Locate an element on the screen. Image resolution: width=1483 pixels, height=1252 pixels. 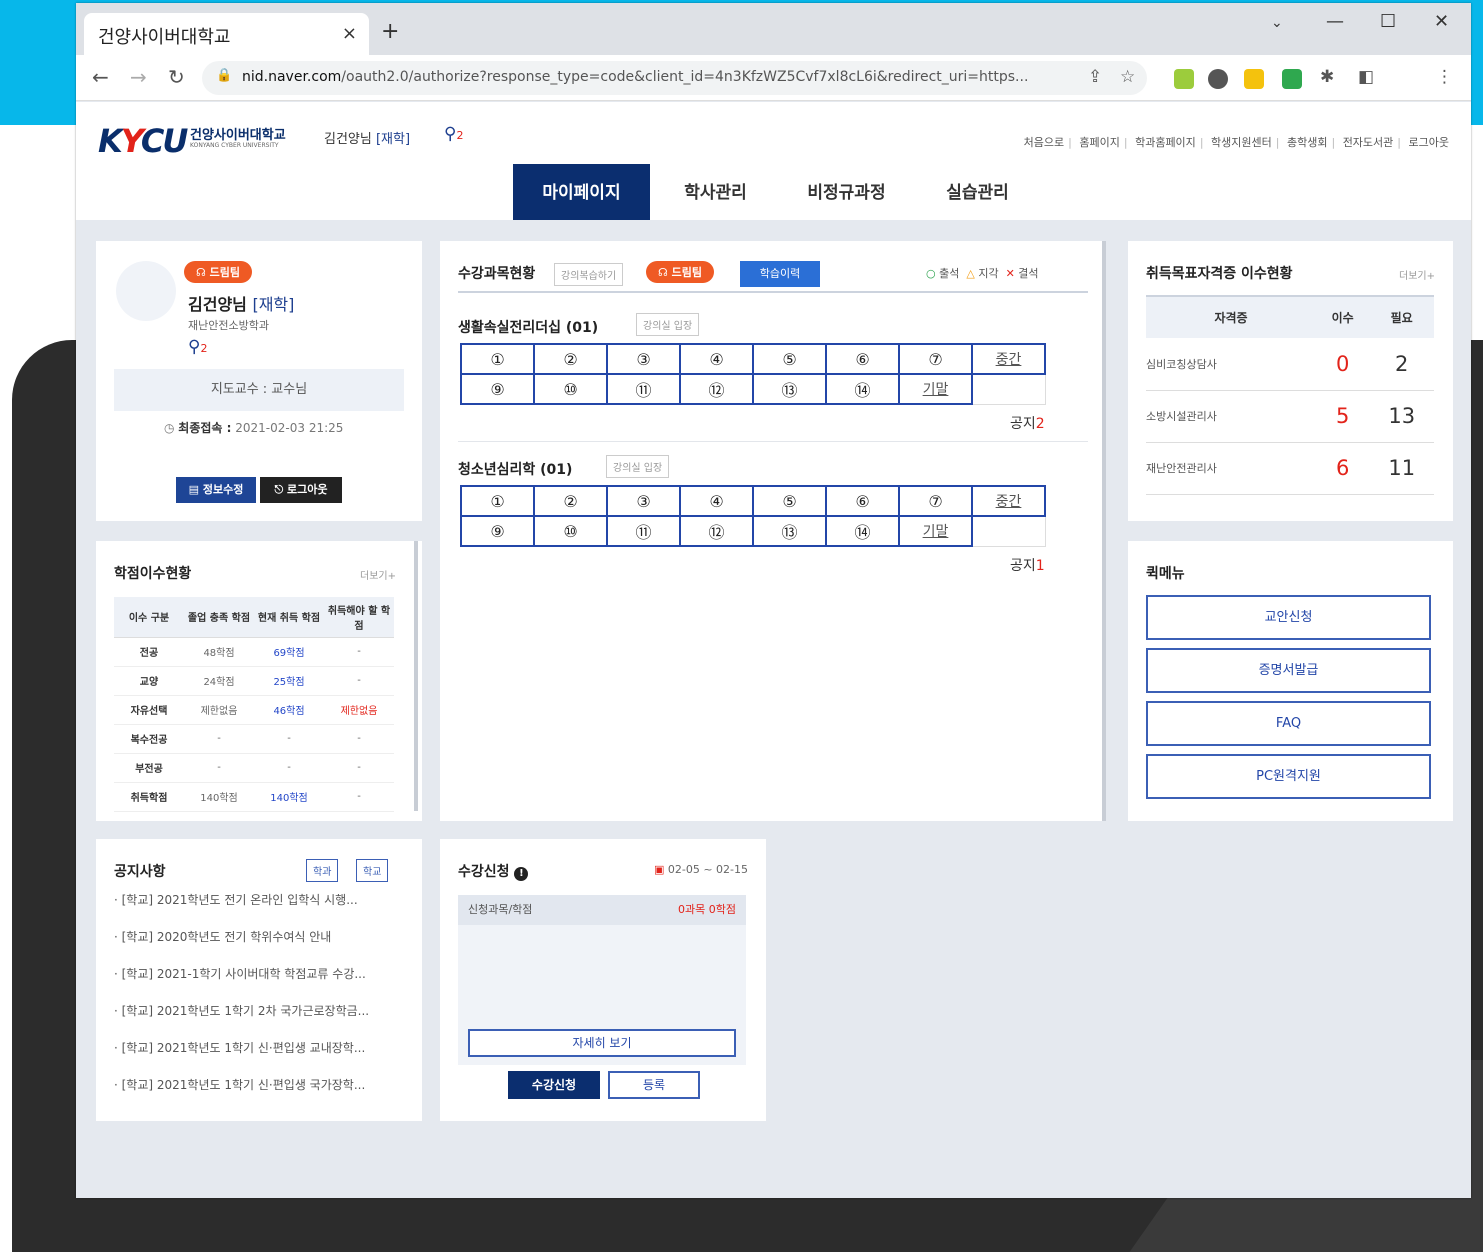
top-link: 전자도서관 is located at coordinates (1368, 142).